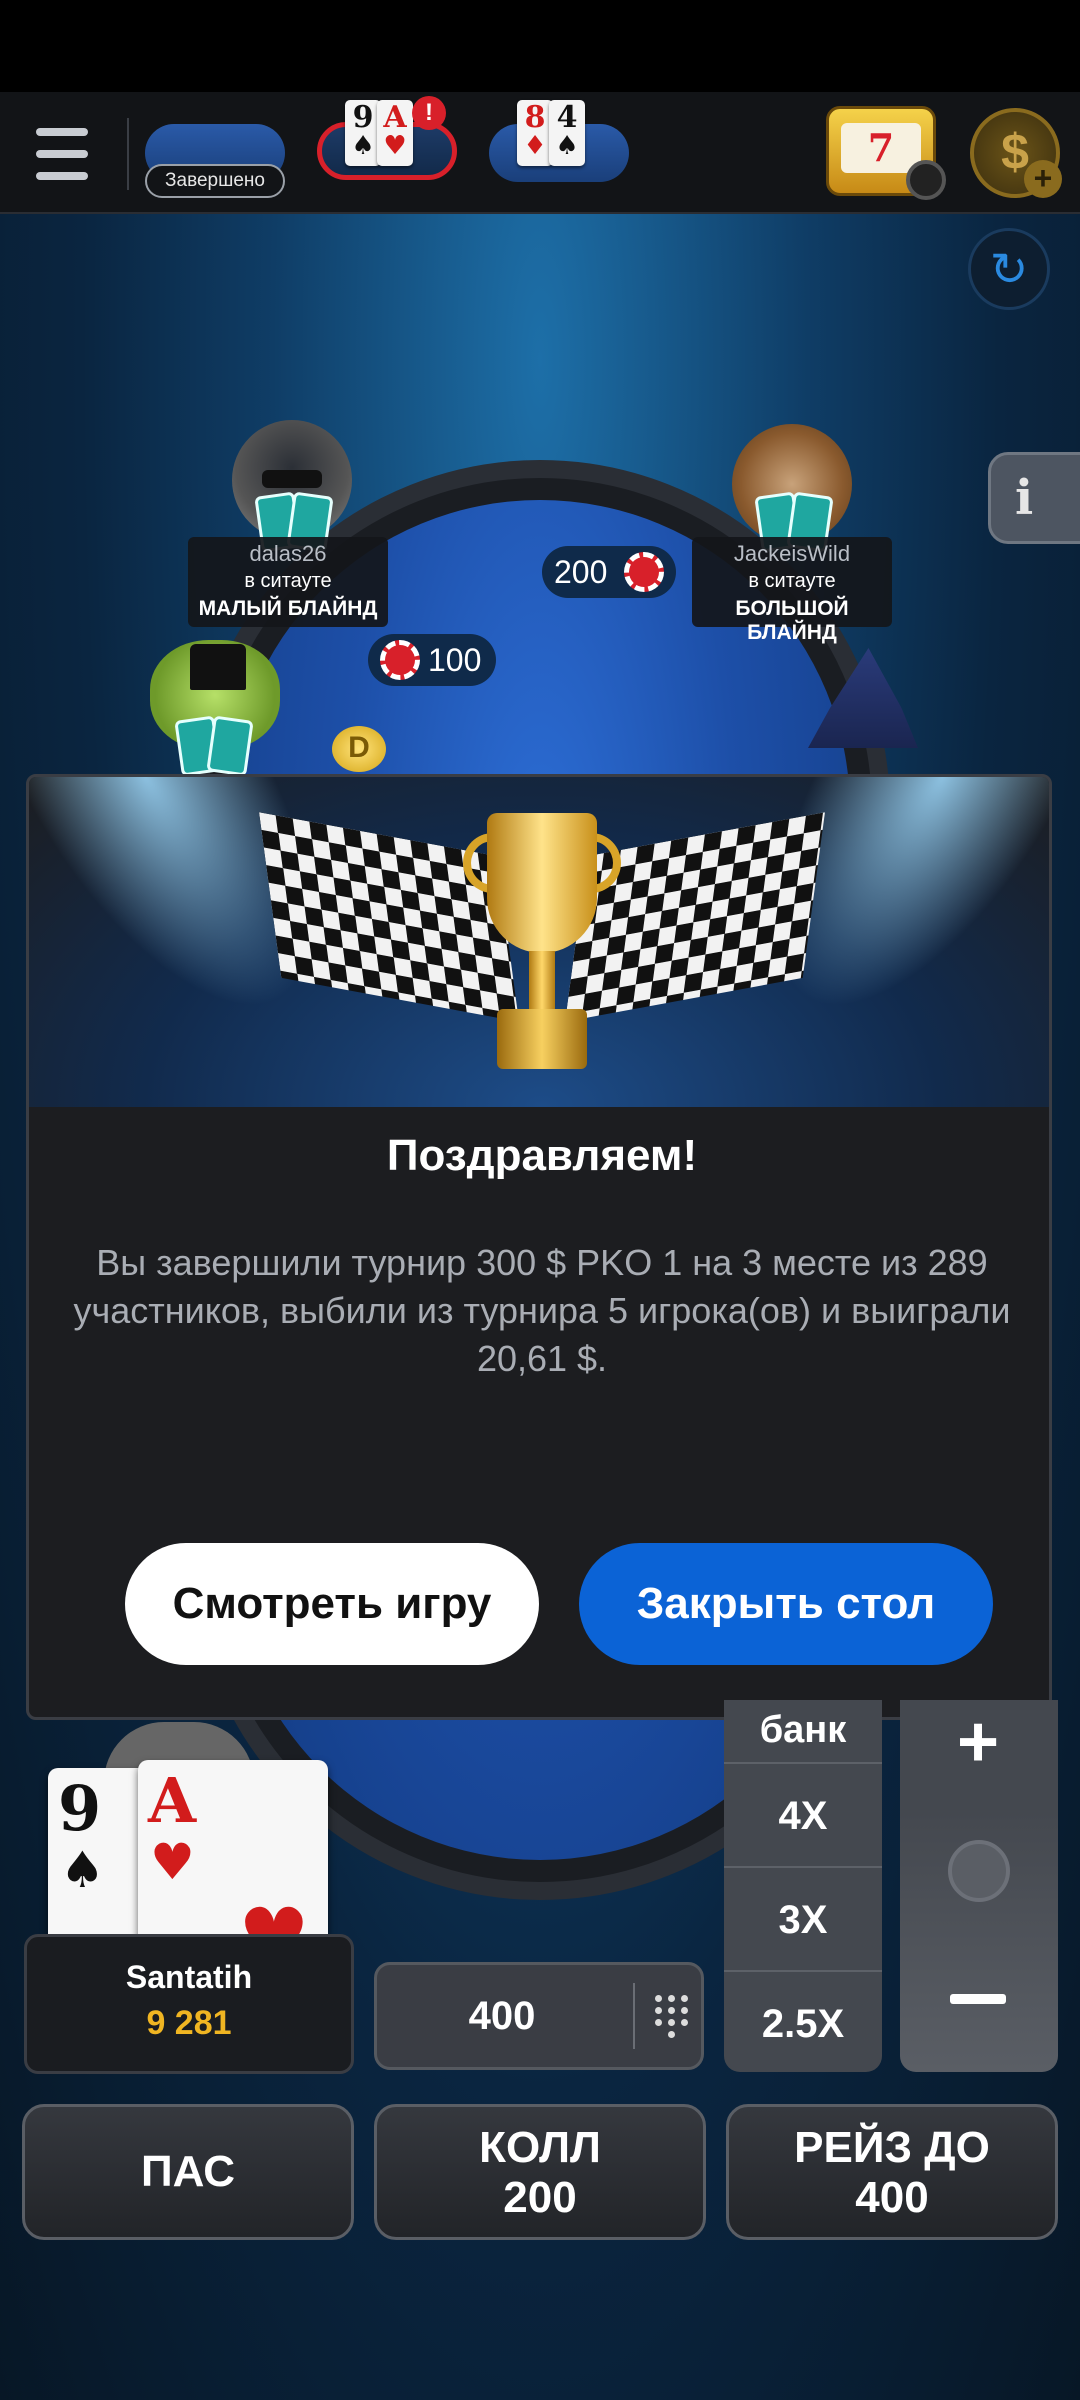  Describe the element at coordinates (803, 2022) in the screenshot. I see `bet-2-5x-button: 2.5X` at that location.